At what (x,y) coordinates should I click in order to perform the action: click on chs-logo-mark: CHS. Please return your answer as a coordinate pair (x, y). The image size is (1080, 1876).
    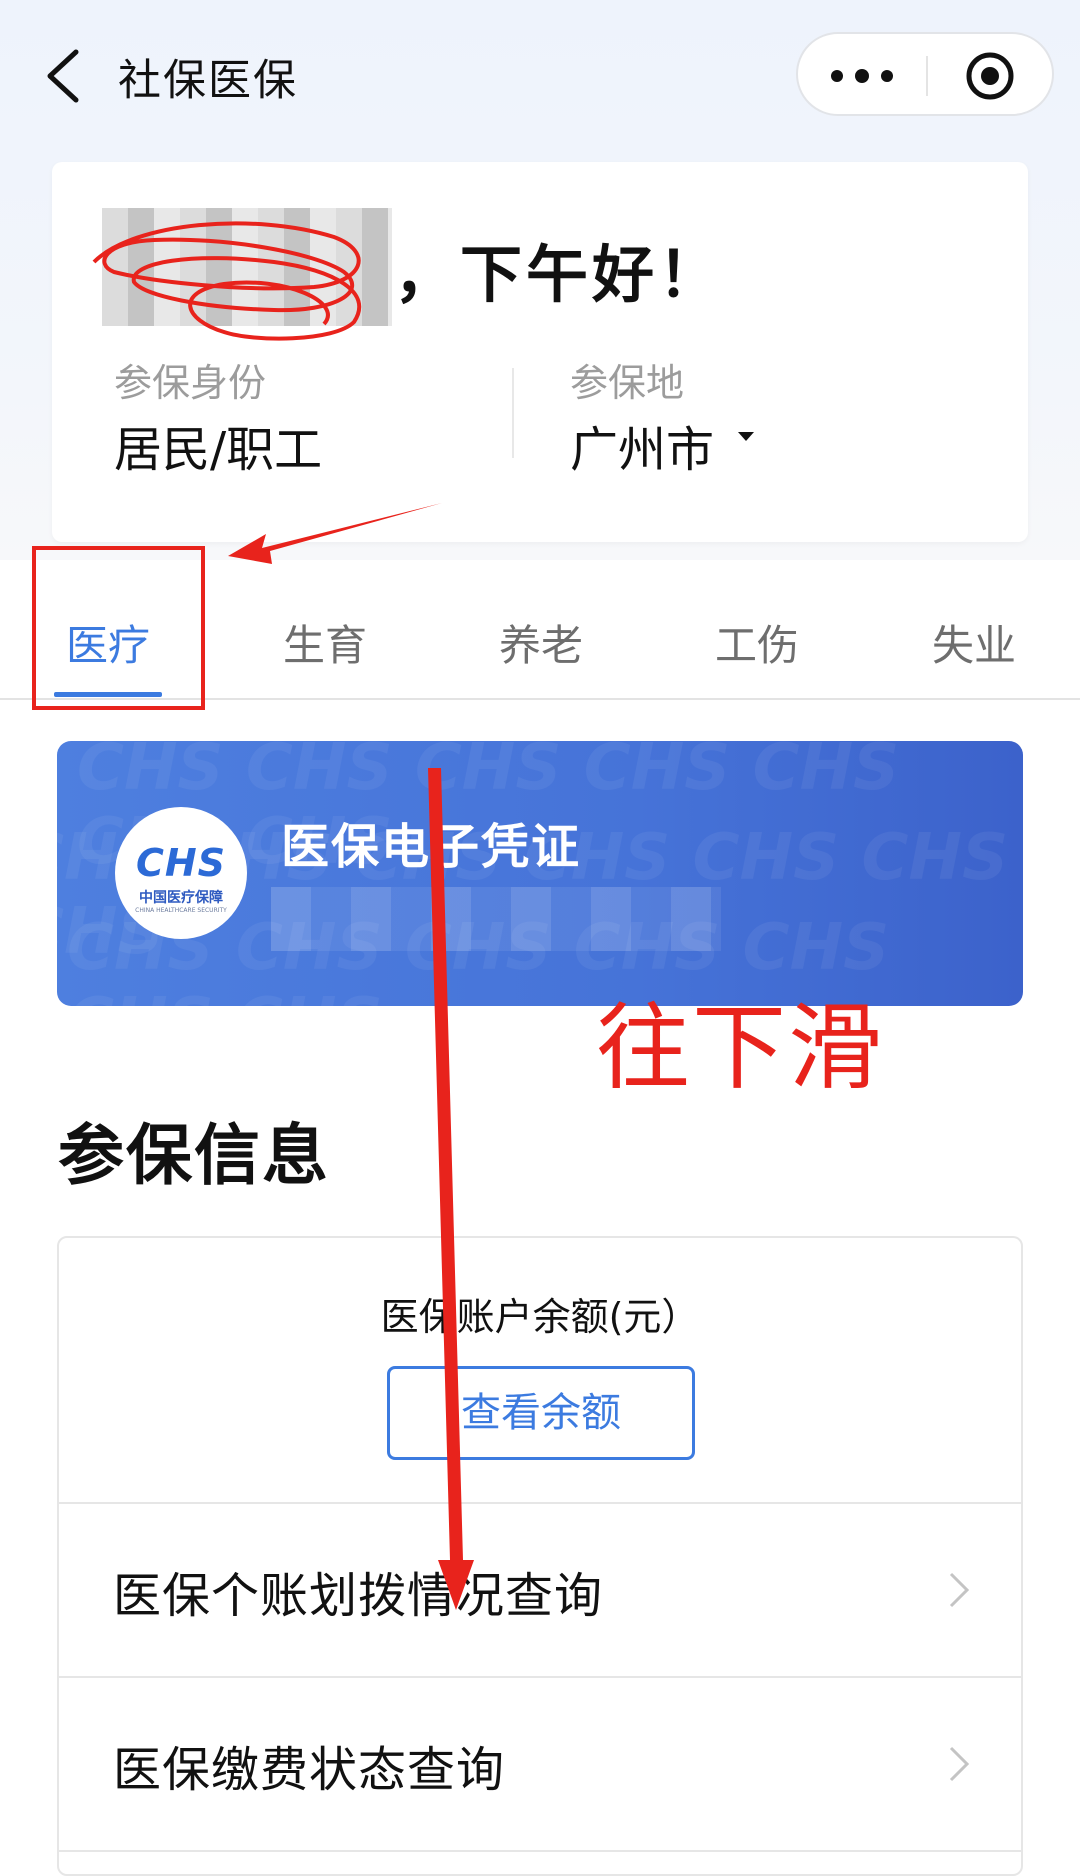
    Looking at the image, I should click on (181, 863).